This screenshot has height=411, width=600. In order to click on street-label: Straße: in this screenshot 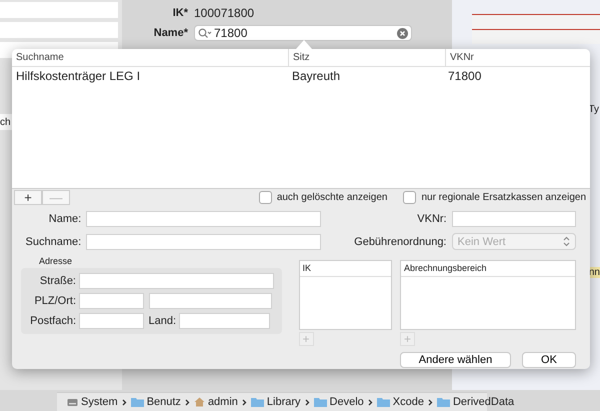, I will do `click(57, 281)`.